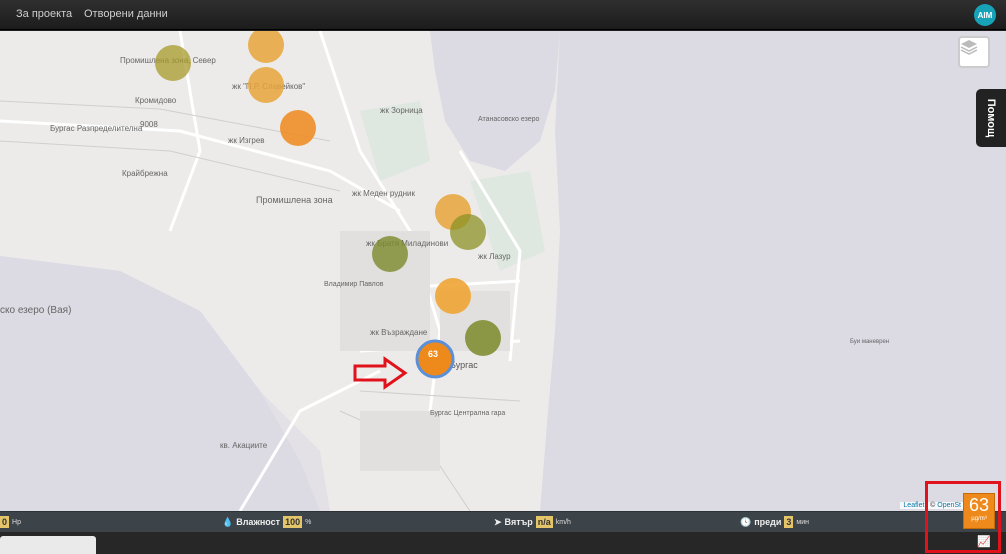 This screenshot has width=1006, height=554. Describe the element at coordinates (563, 522) in the screenshot. I see `wind-unit: km/h` at that location.